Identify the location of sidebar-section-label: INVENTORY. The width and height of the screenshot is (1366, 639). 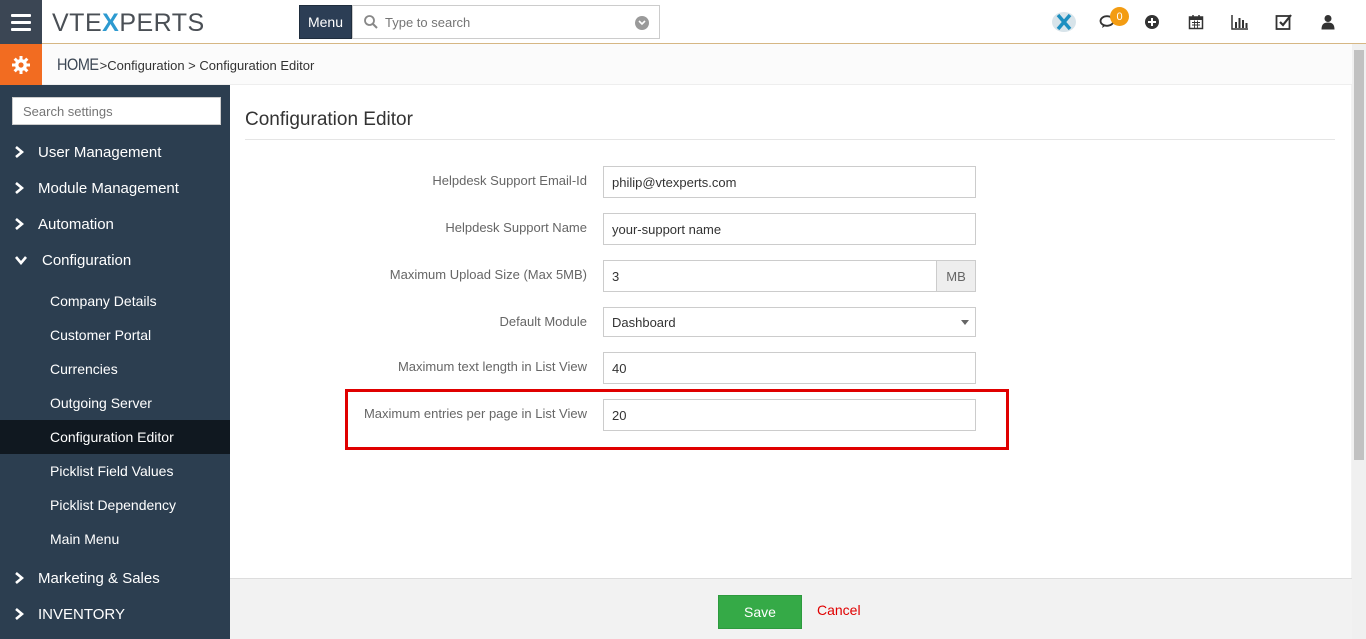
(81, 614).